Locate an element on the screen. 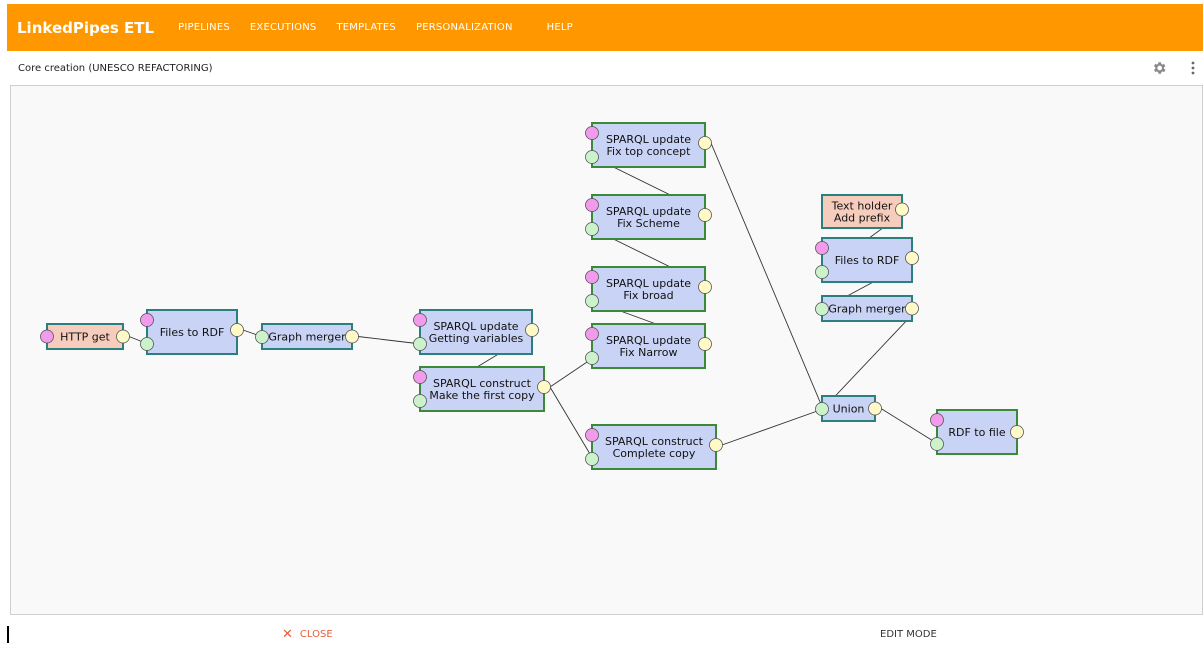 Image resolution: width=1203 pixels, height=647 pixels. pipeline-title: Core creation (UNESCO REFACTORING) is located at coordinates (115, 68).